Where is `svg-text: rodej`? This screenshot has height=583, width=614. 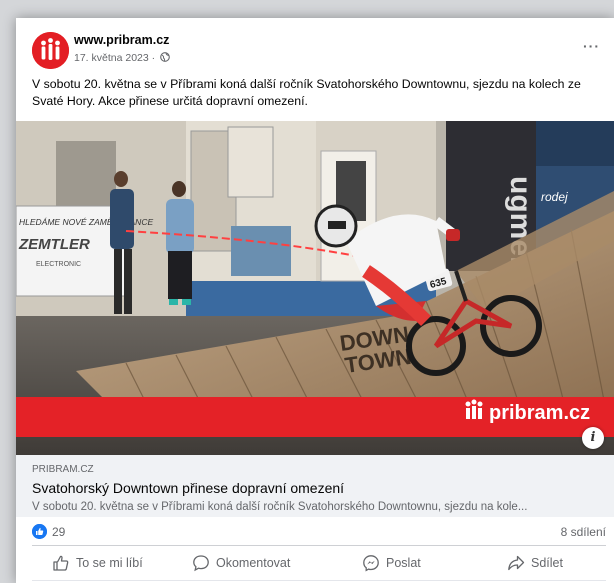 svg-text: rodej is located at coordinates (554, 197).